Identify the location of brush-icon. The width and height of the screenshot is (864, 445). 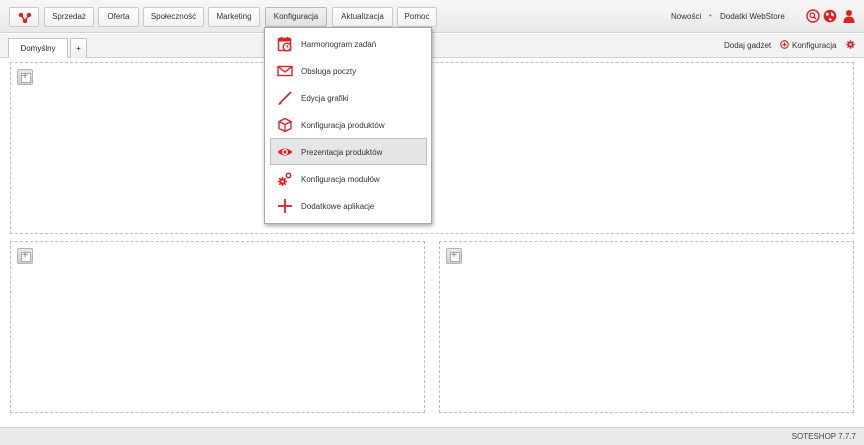
(285, 98).